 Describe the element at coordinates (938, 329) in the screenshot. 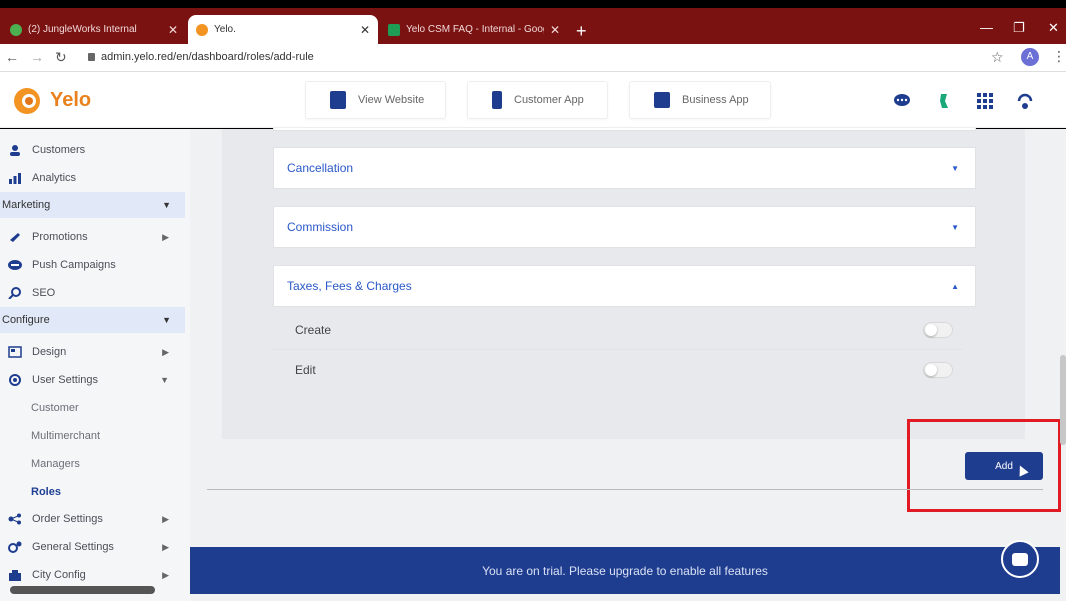

I see `create-toggle` at that location.